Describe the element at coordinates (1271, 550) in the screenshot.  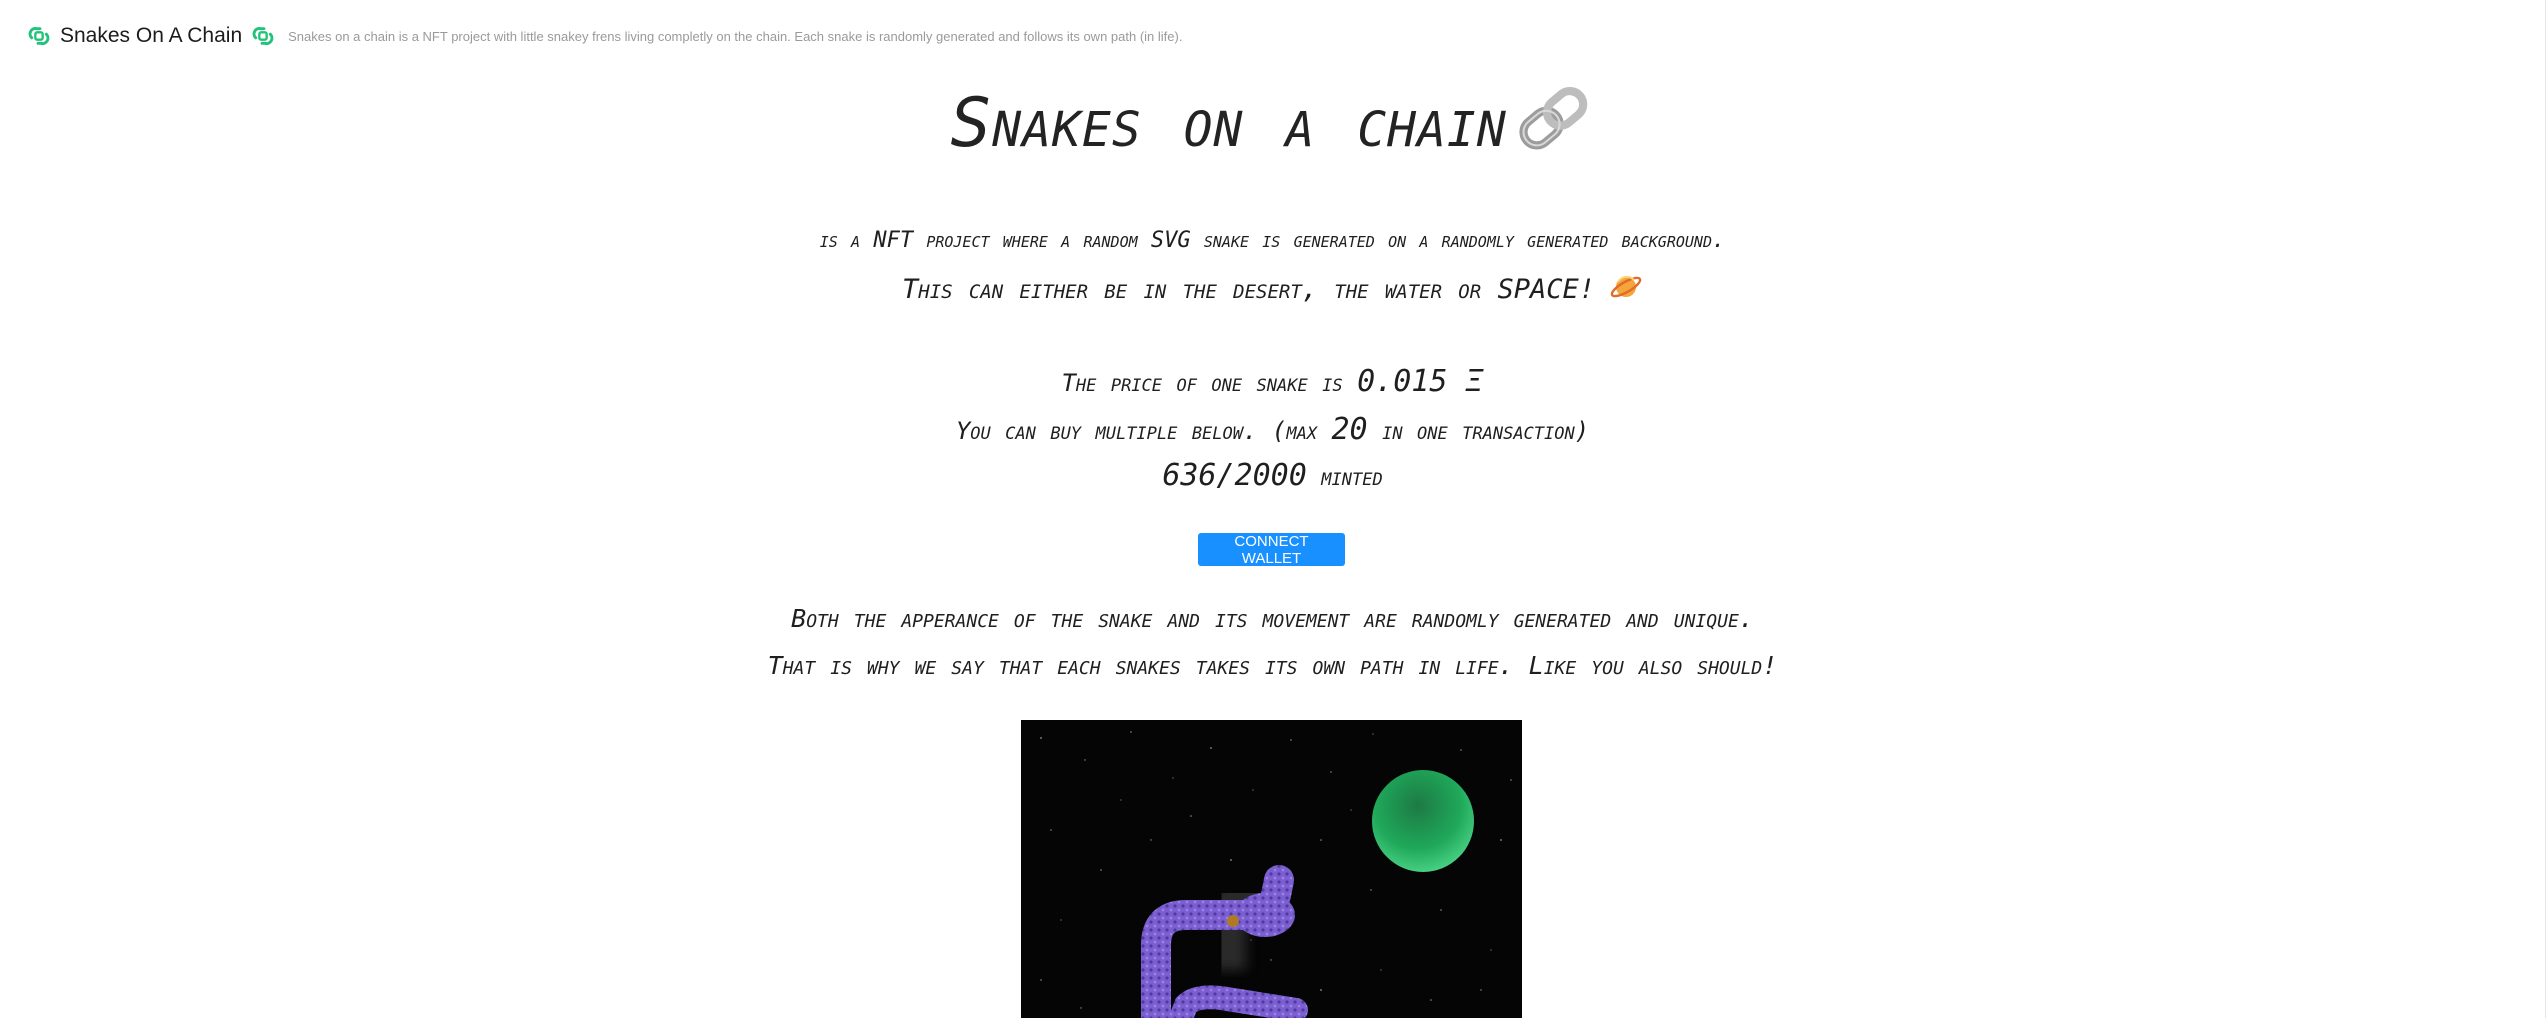
I see `connect-wallet-button: CONNECT WALLET` at that location.